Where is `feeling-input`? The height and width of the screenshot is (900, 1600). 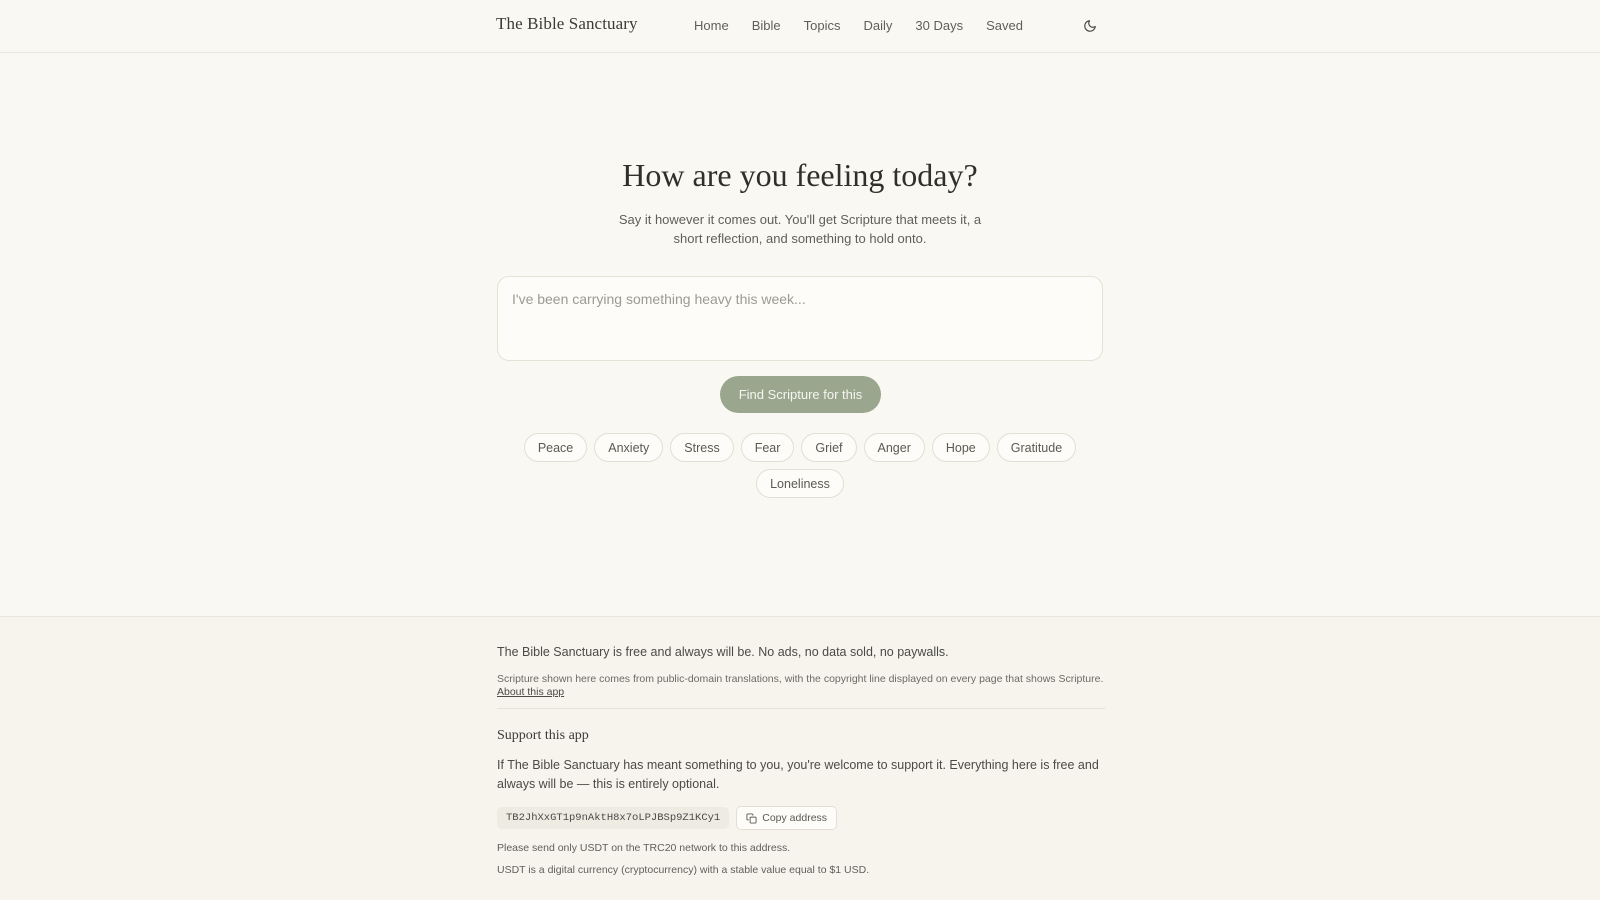 feeling-input is located at coordinates (800, 318).